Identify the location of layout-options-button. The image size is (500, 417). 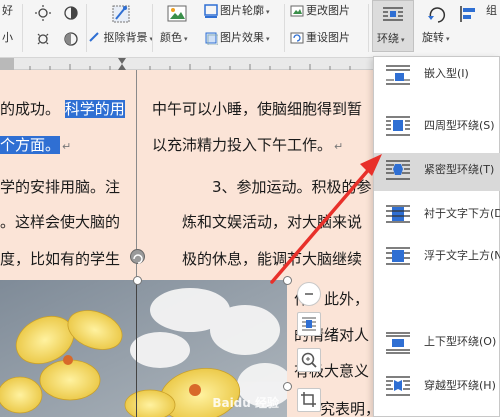
(309, 324).